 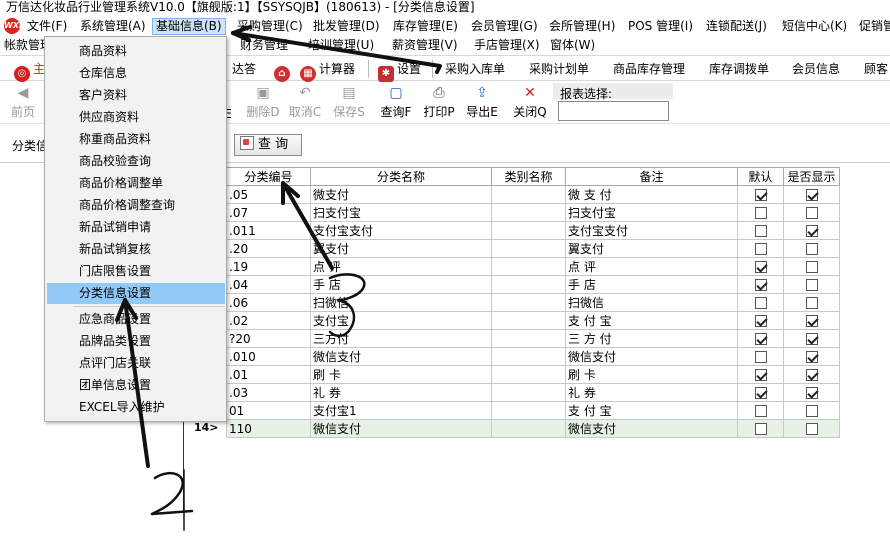 What do you see at coordinates (346, 26) in the screenshot?
I see `menu-wholesale: 批发管理(D)` at bounding box center [346, 26].